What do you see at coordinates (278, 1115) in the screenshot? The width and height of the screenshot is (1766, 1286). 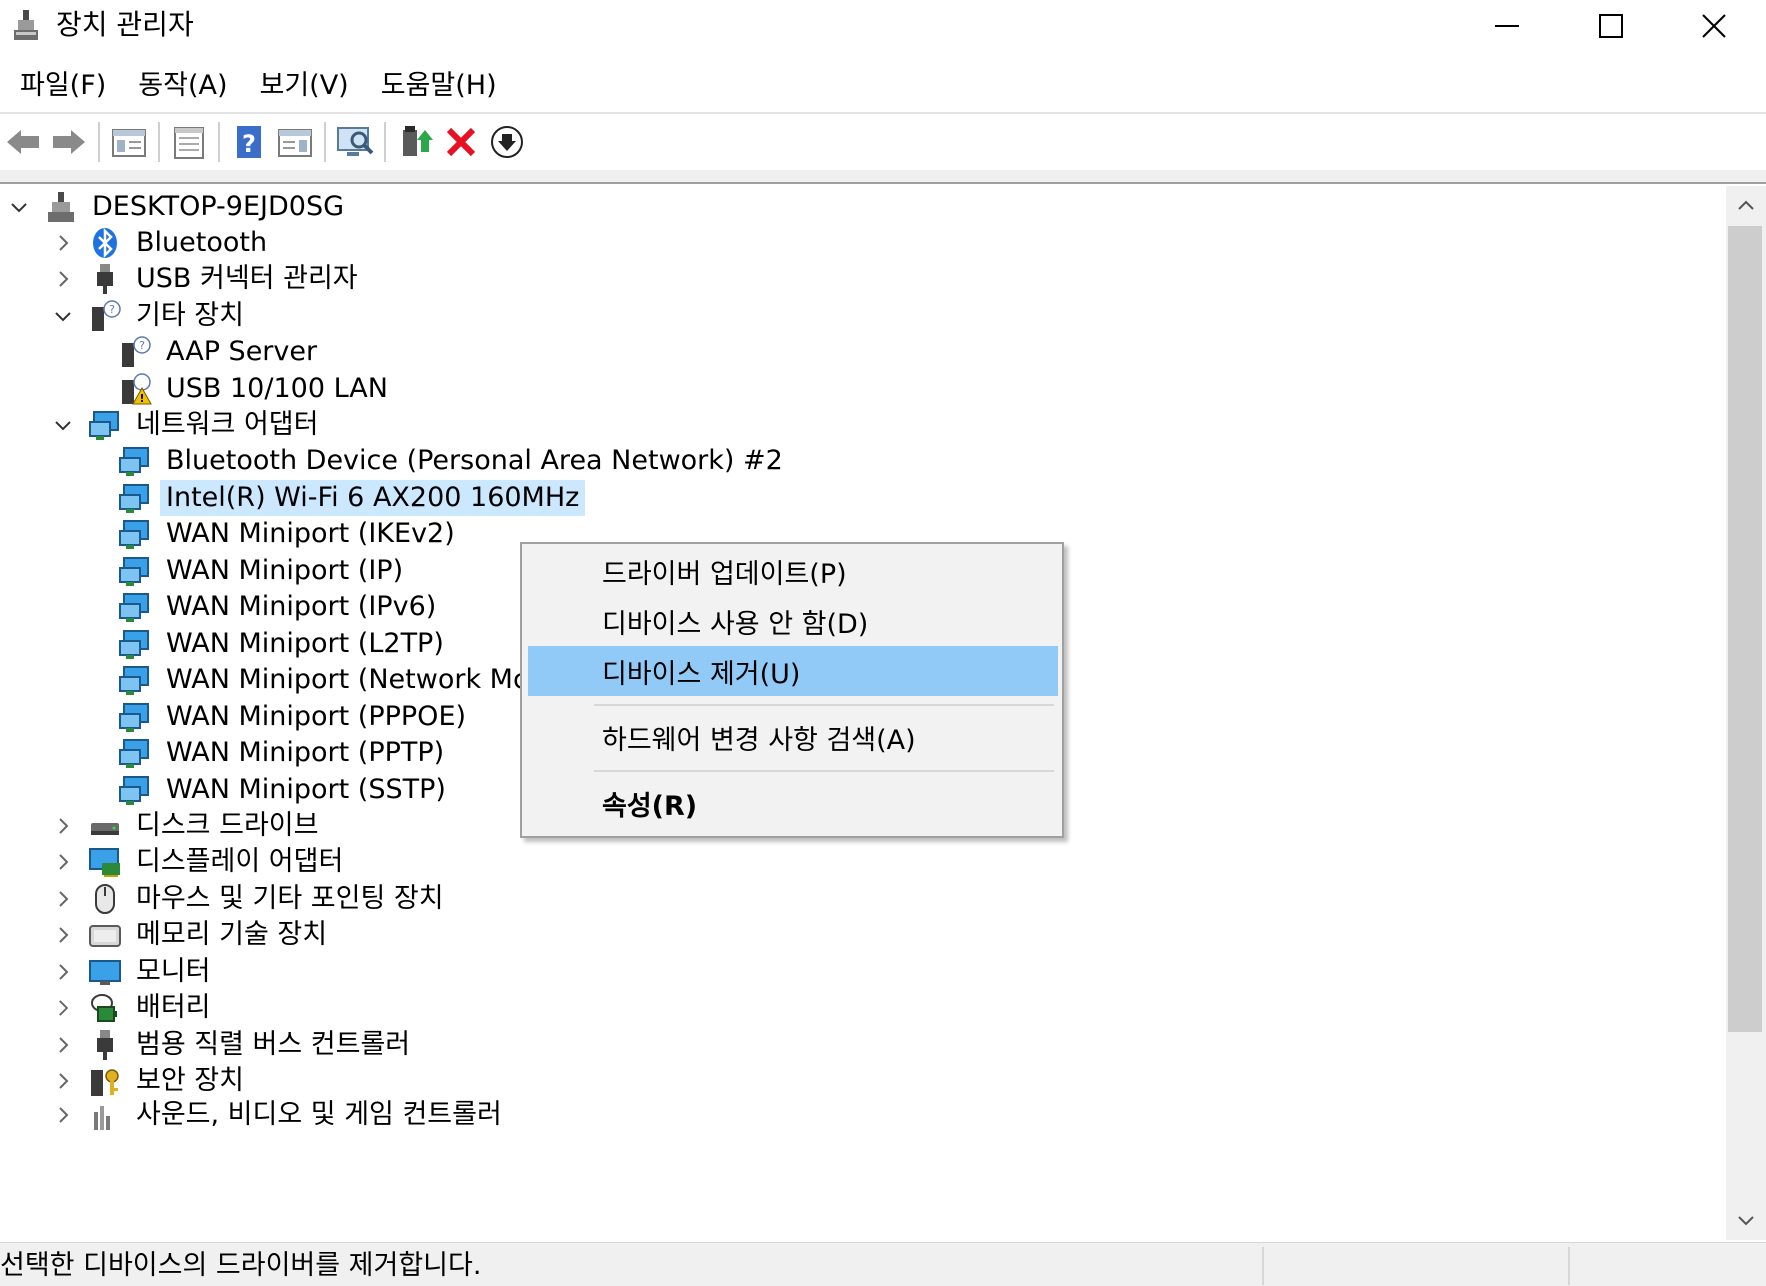 I see `tree-category-sound: 사운드, 비디오 및 게임 컨트롤러` at bounding box center [278, 1115].